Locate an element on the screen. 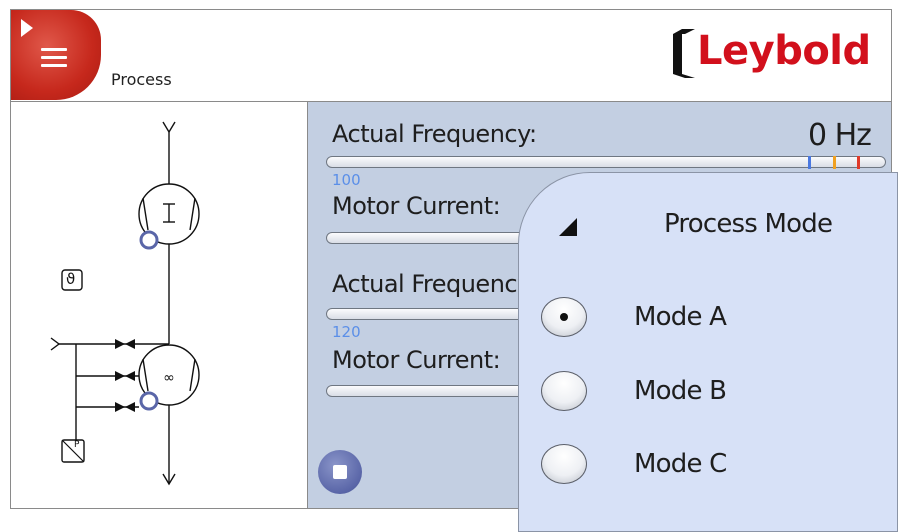 The width and height of the screenshot is (901, 532). menu-indicator-icon is located at coordinates (27, 28).